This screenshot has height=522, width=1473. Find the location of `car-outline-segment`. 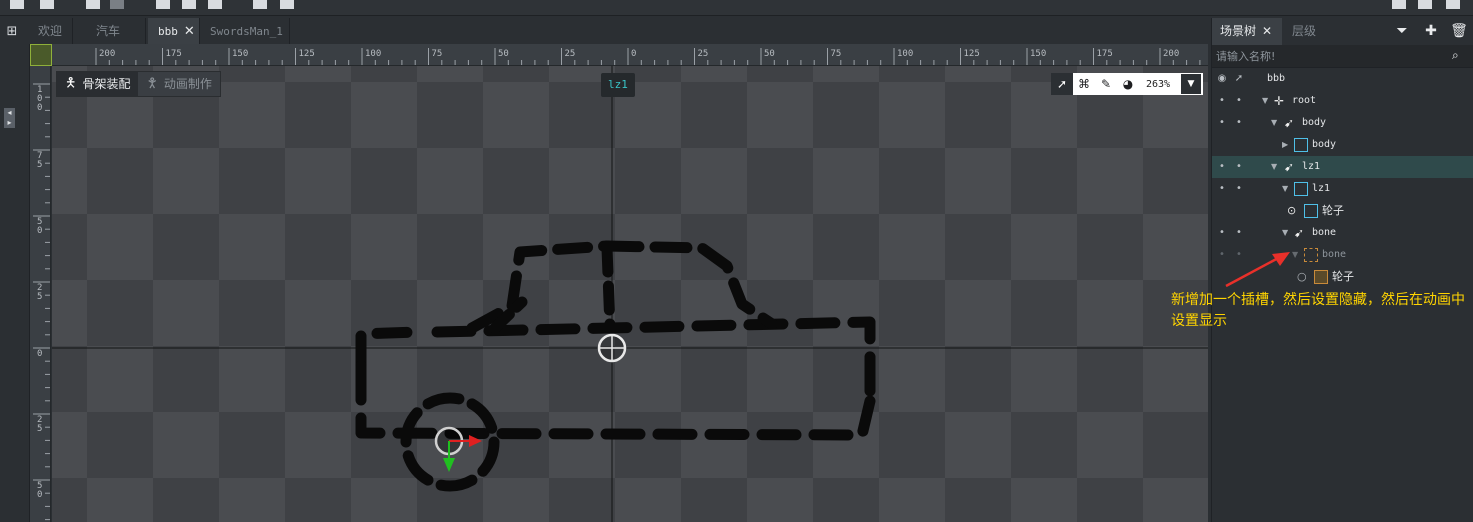

car-outline-segment is located at coordinates (653, 361).